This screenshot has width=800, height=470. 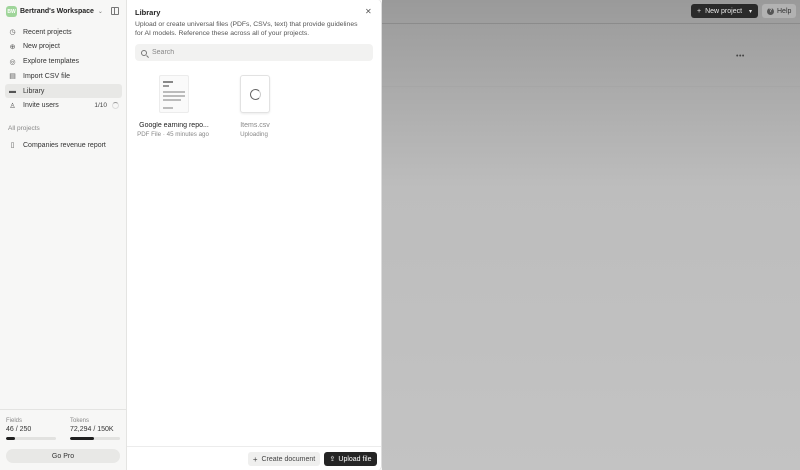 I want to click on upload-icon: ⇪, so click(x=332, y=459).